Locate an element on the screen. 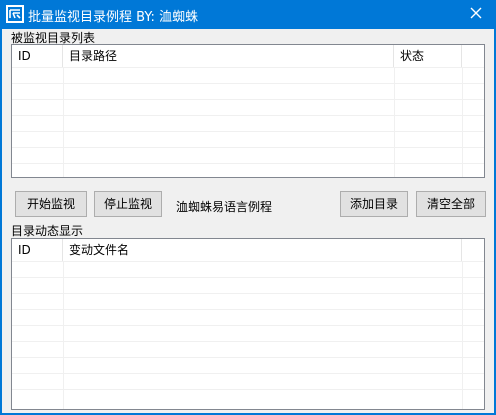 This screenshot has width=496, height=415. app-logo-icon is located at coordinates (15, 14).